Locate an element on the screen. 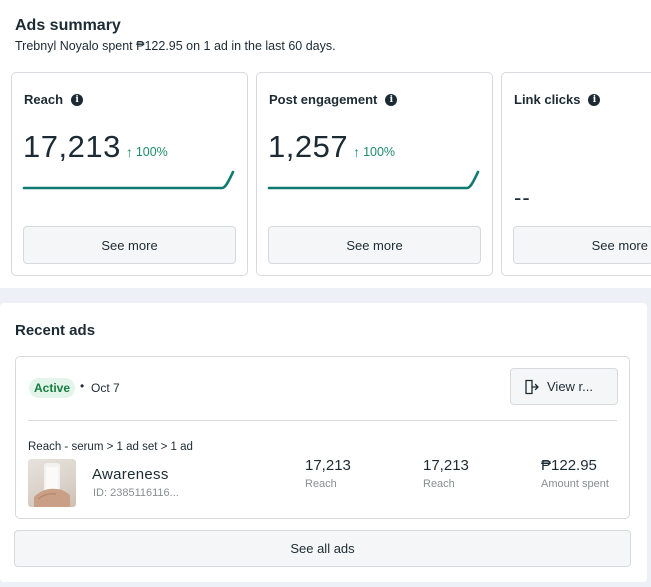 The width and height of the screenshot is (651, 587). ad-thumbnail is located at coordinates (52, 483).